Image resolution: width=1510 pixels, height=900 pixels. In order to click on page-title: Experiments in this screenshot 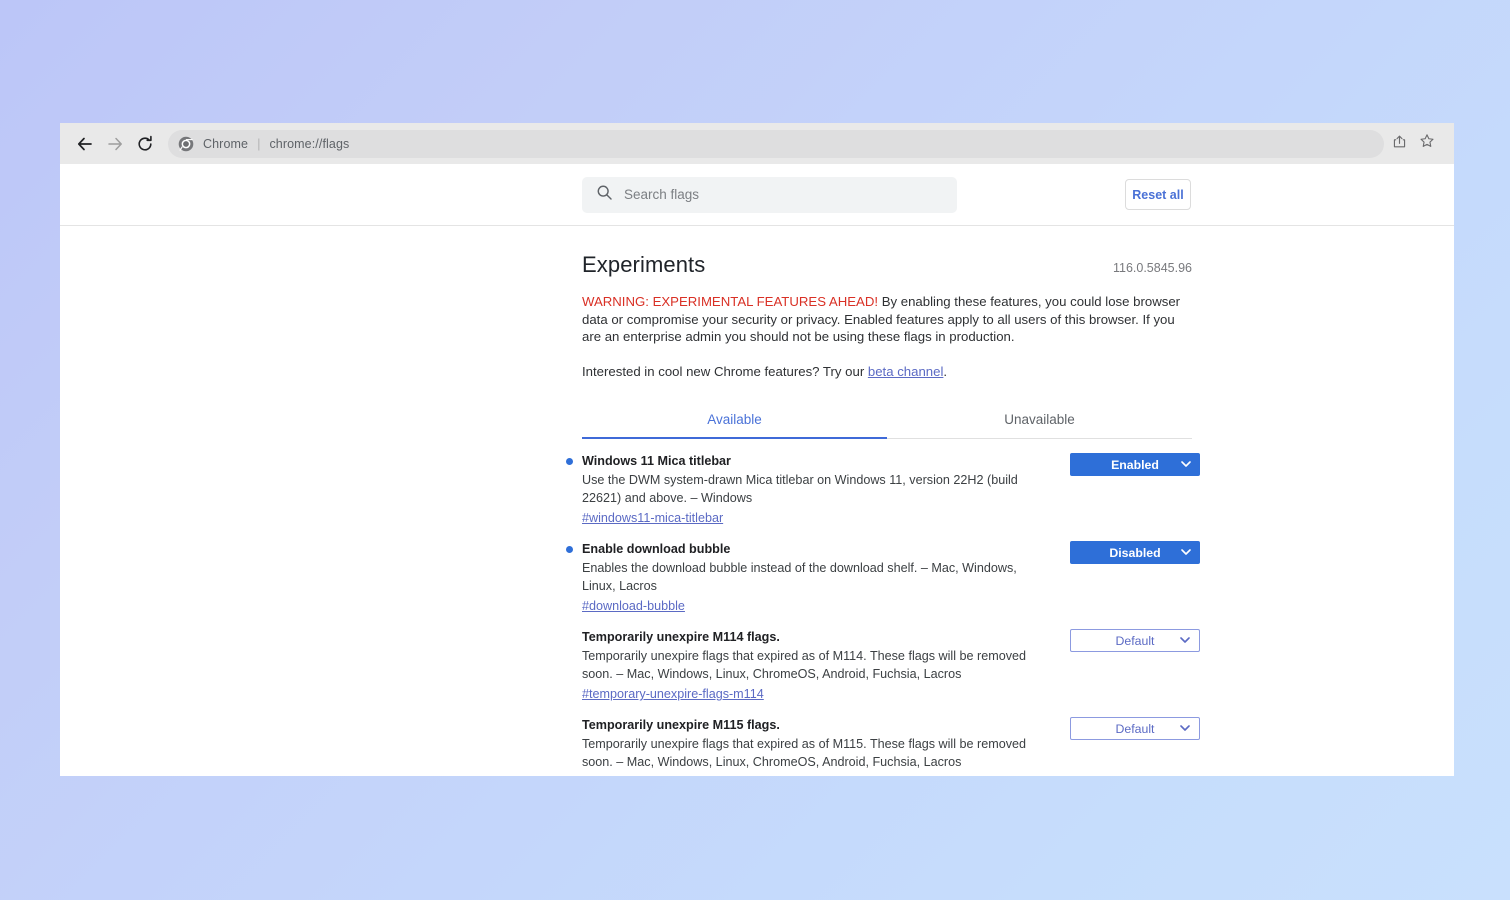, I will do `click(644, 264)`.